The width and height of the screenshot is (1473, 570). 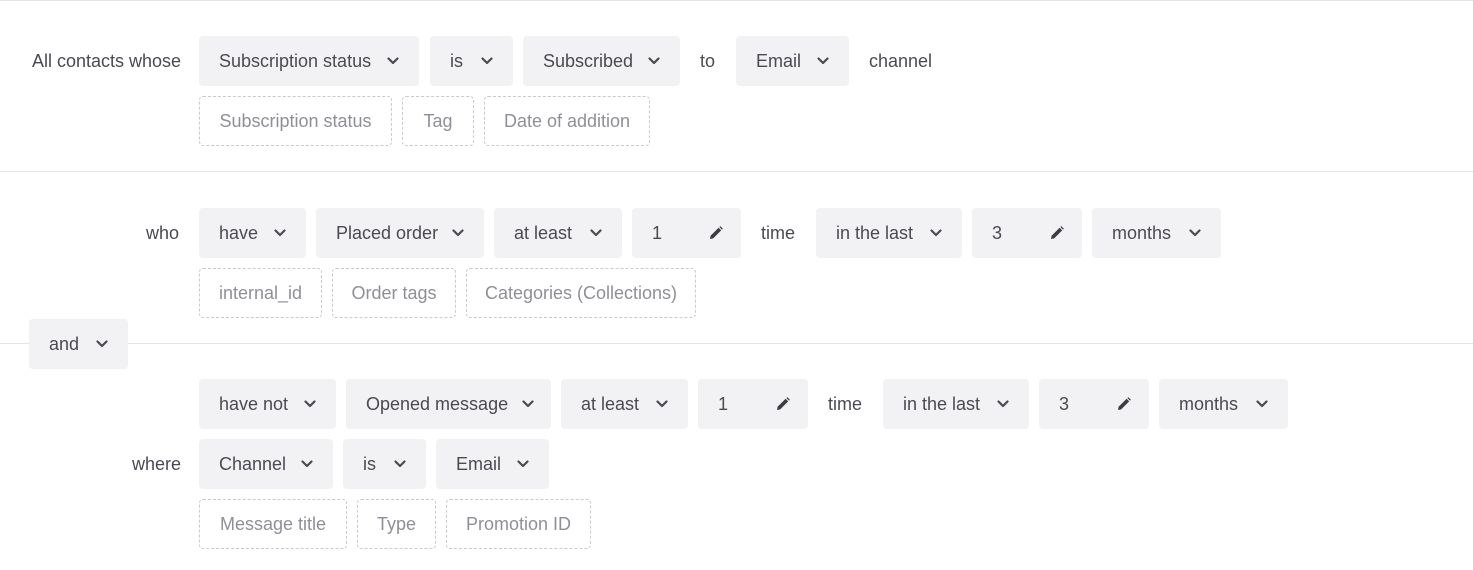 I want to click on dropdown-value: have not, so click(x=254, y=403).